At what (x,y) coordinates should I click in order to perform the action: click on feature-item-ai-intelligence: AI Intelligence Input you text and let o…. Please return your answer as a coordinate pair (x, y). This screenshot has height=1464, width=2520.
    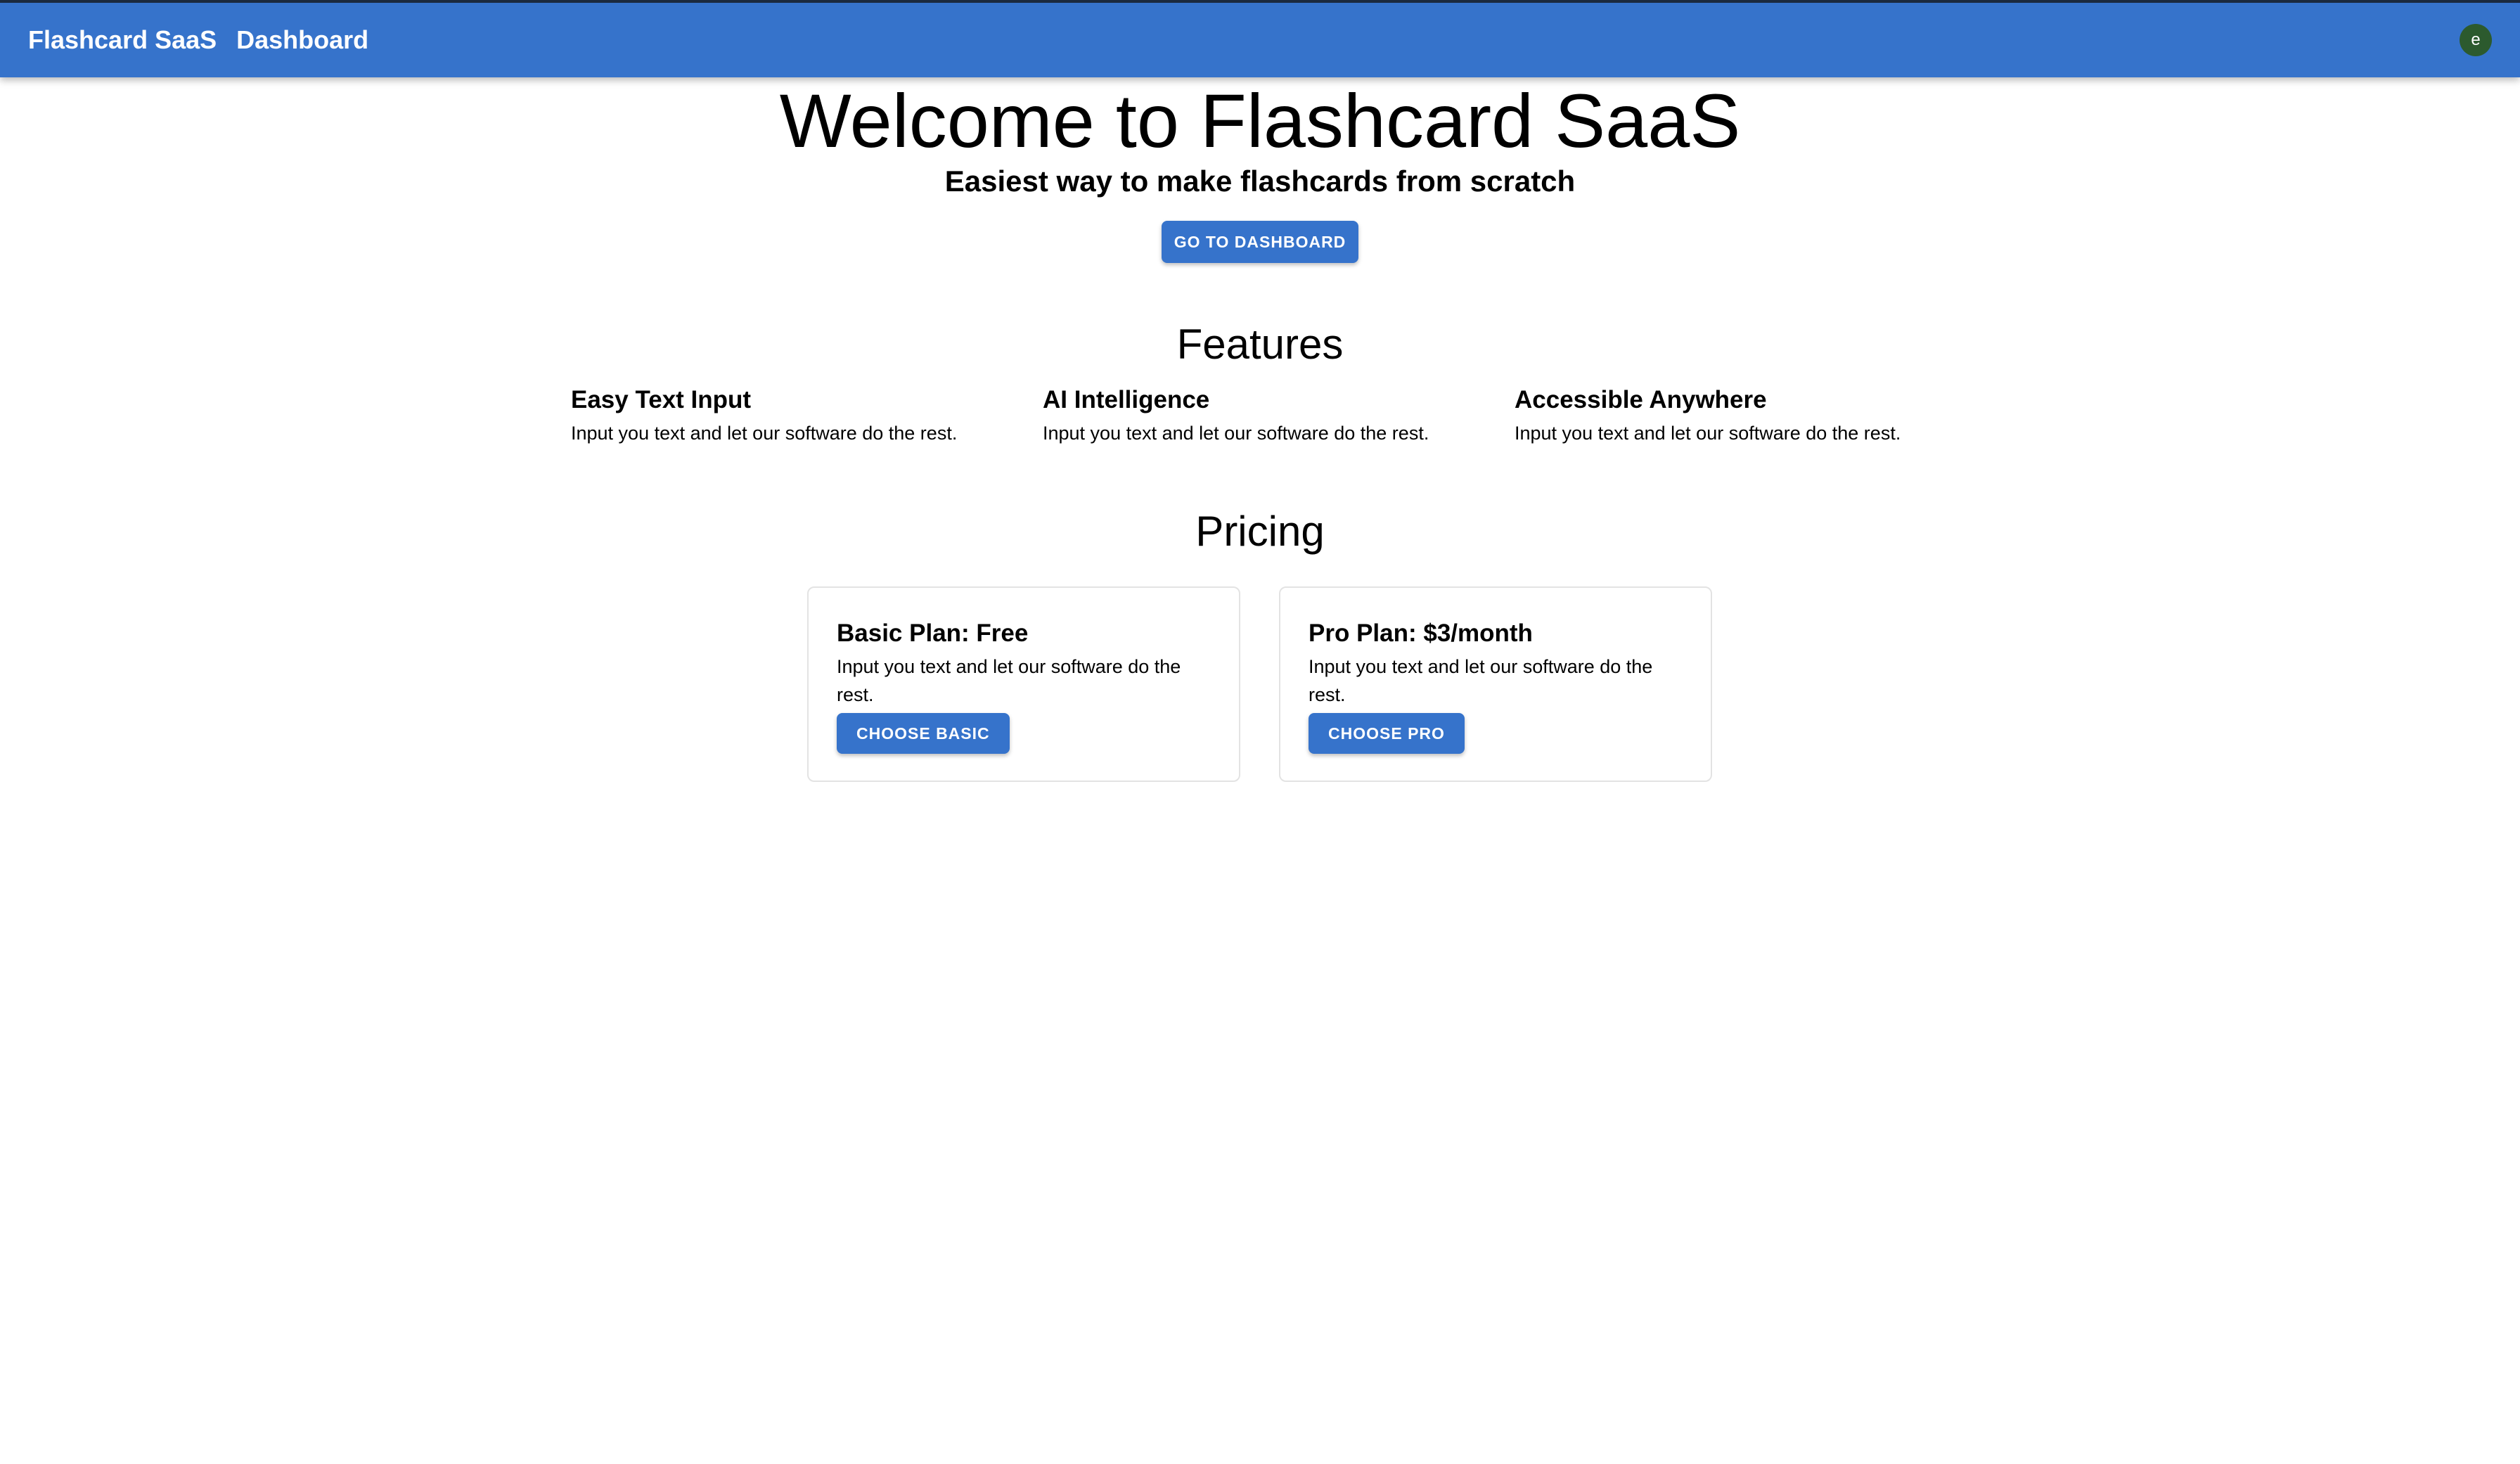
    Looking at the image, I should click on (1268, 415).